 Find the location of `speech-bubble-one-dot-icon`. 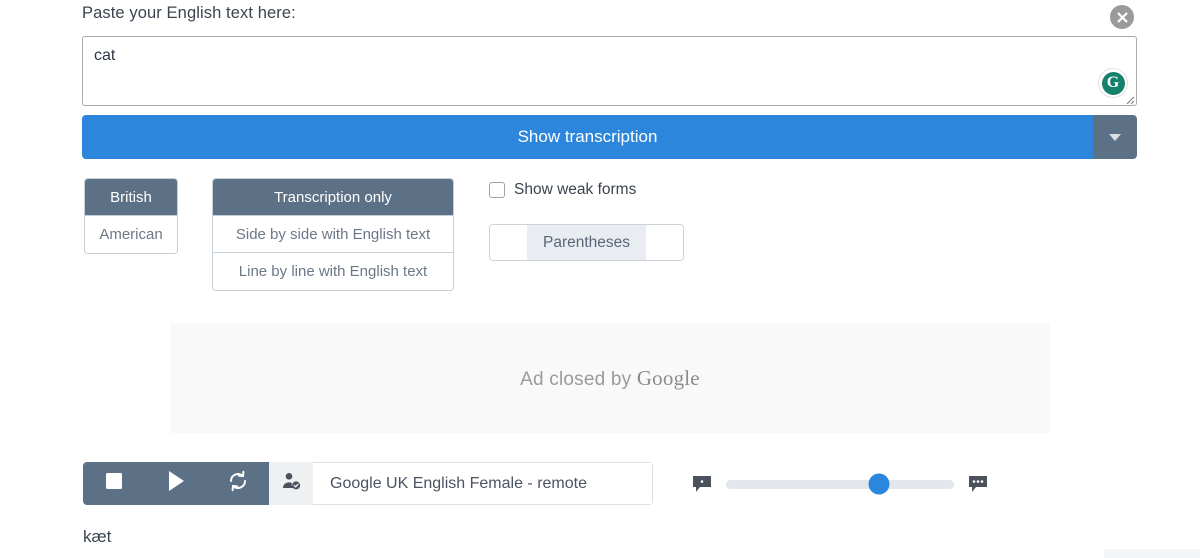

speech-bubble-one-dot-icon is located at coordinates (702, 484).